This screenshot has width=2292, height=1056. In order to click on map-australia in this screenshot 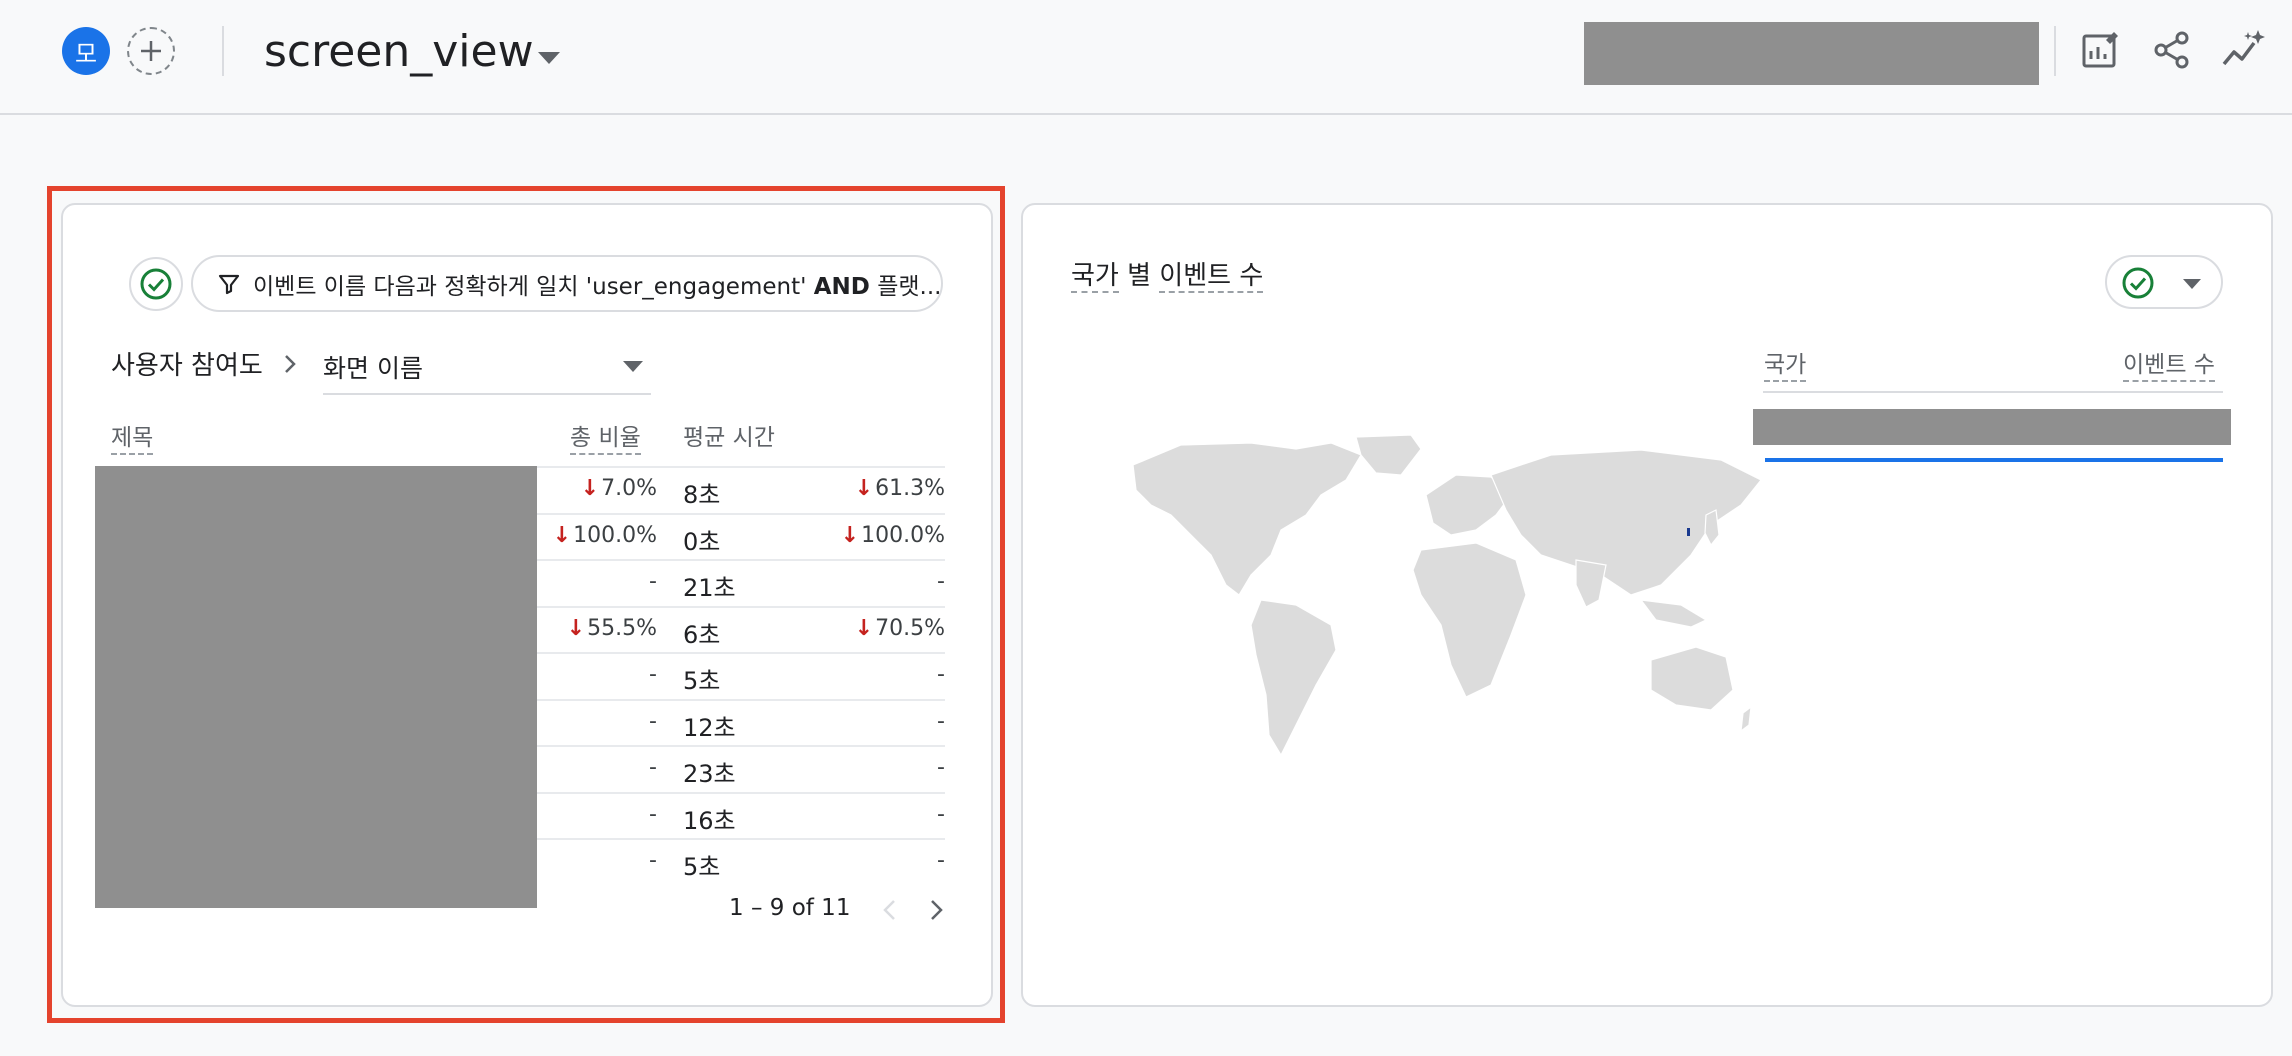, I will do `click(1692, 678)`.